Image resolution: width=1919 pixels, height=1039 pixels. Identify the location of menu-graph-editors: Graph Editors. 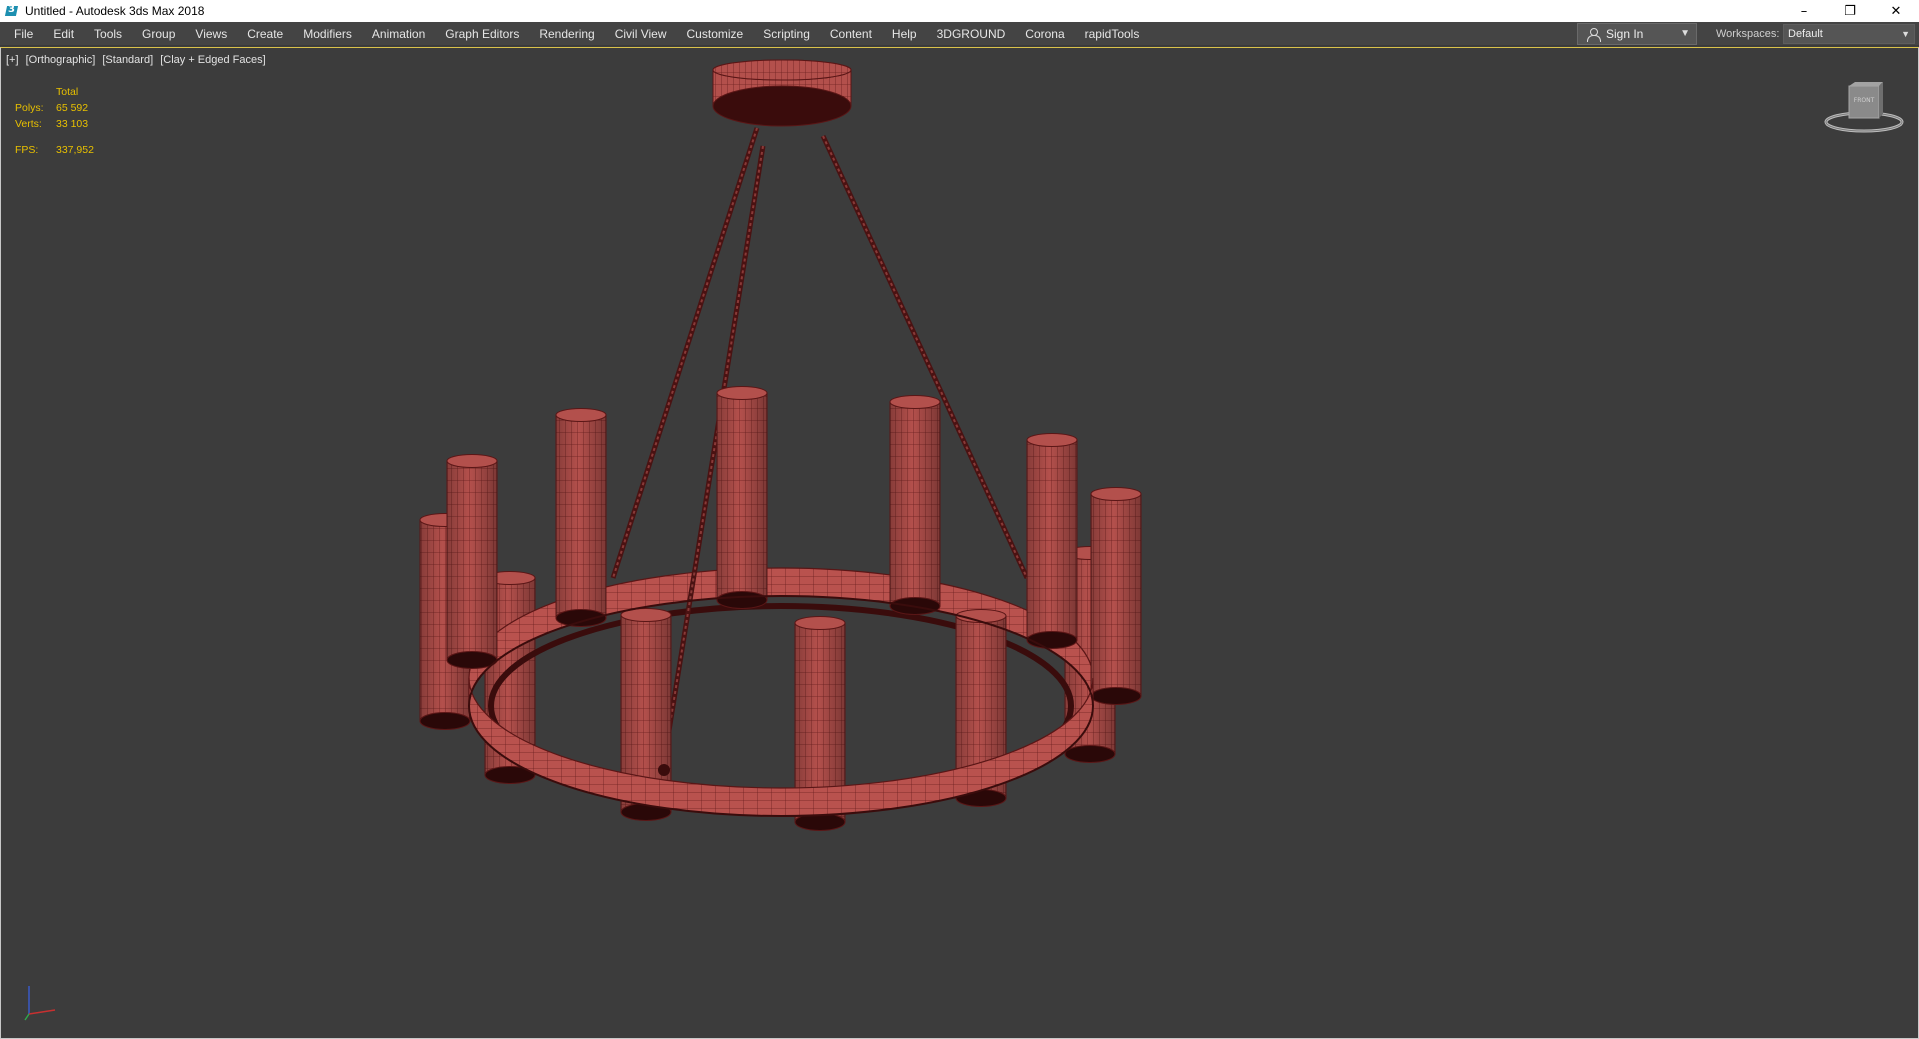
(482, 34).